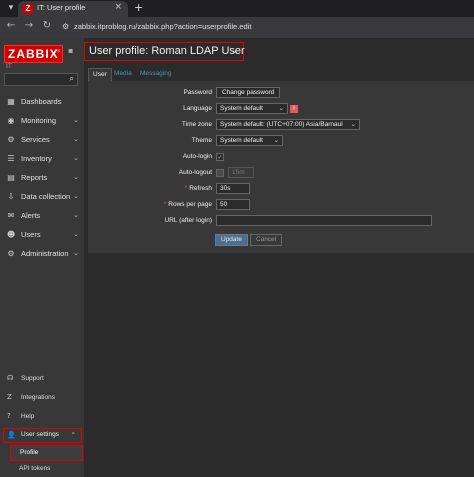  What do you see at coordinates (237, 8) in the screenshot?
I see `tab-strip: ▾ Z IT: User profile × +` at bounding box center [237, 8].